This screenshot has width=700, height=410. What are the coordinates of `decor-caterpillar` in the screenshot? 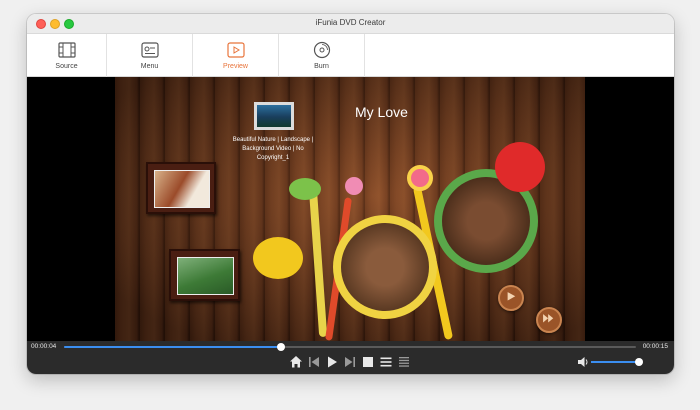 It's located at (305, 189).